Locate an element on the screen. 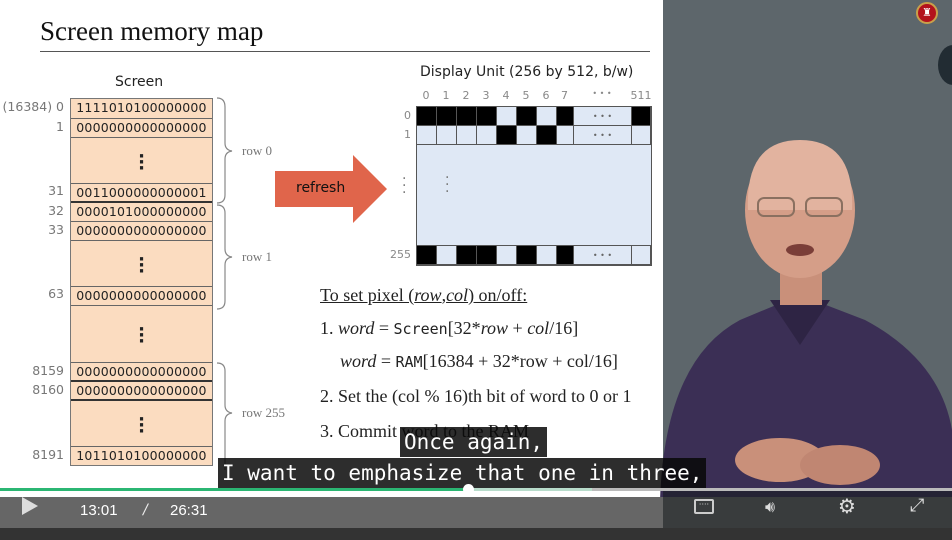 The image size is (952, 540). instruction-step-1: 1. word = Screen[32*row + col/16] is located at coordinates (449, 328).